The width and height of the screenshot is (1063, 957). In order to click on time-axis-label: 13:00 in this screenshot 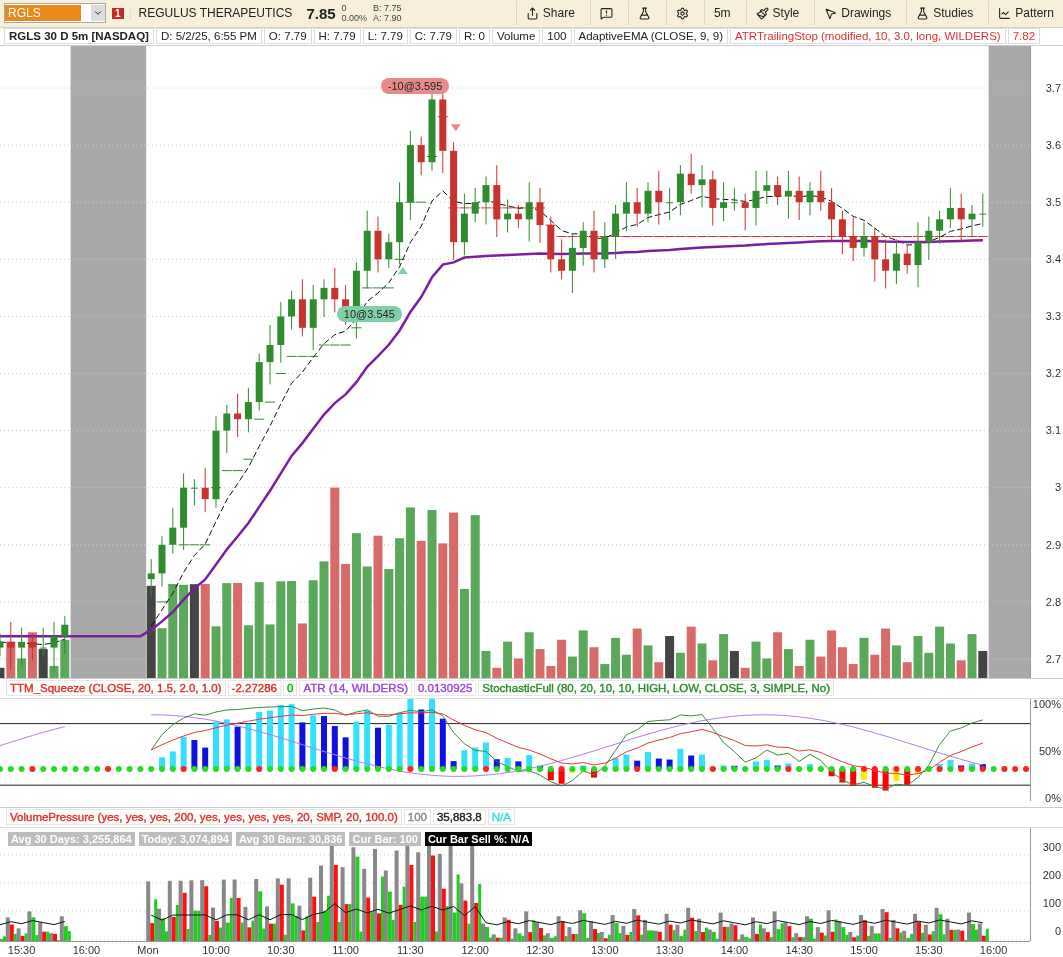, I will do `click(605, 949)`.